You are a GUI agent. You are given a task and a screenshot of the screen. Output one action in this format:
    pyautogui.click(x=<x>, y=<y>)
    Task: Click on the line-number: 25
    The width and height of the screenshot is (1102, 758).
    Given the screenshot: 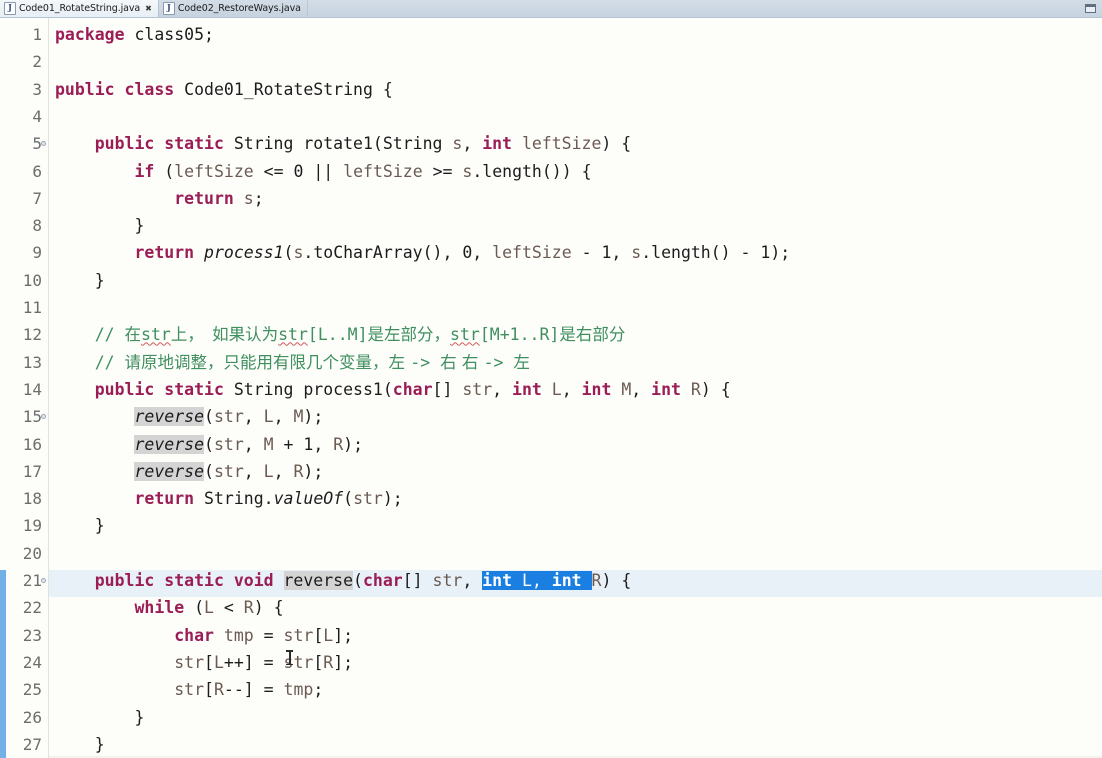 What is the action you would take?
    pyautogui.click(x=32, y=690)
    